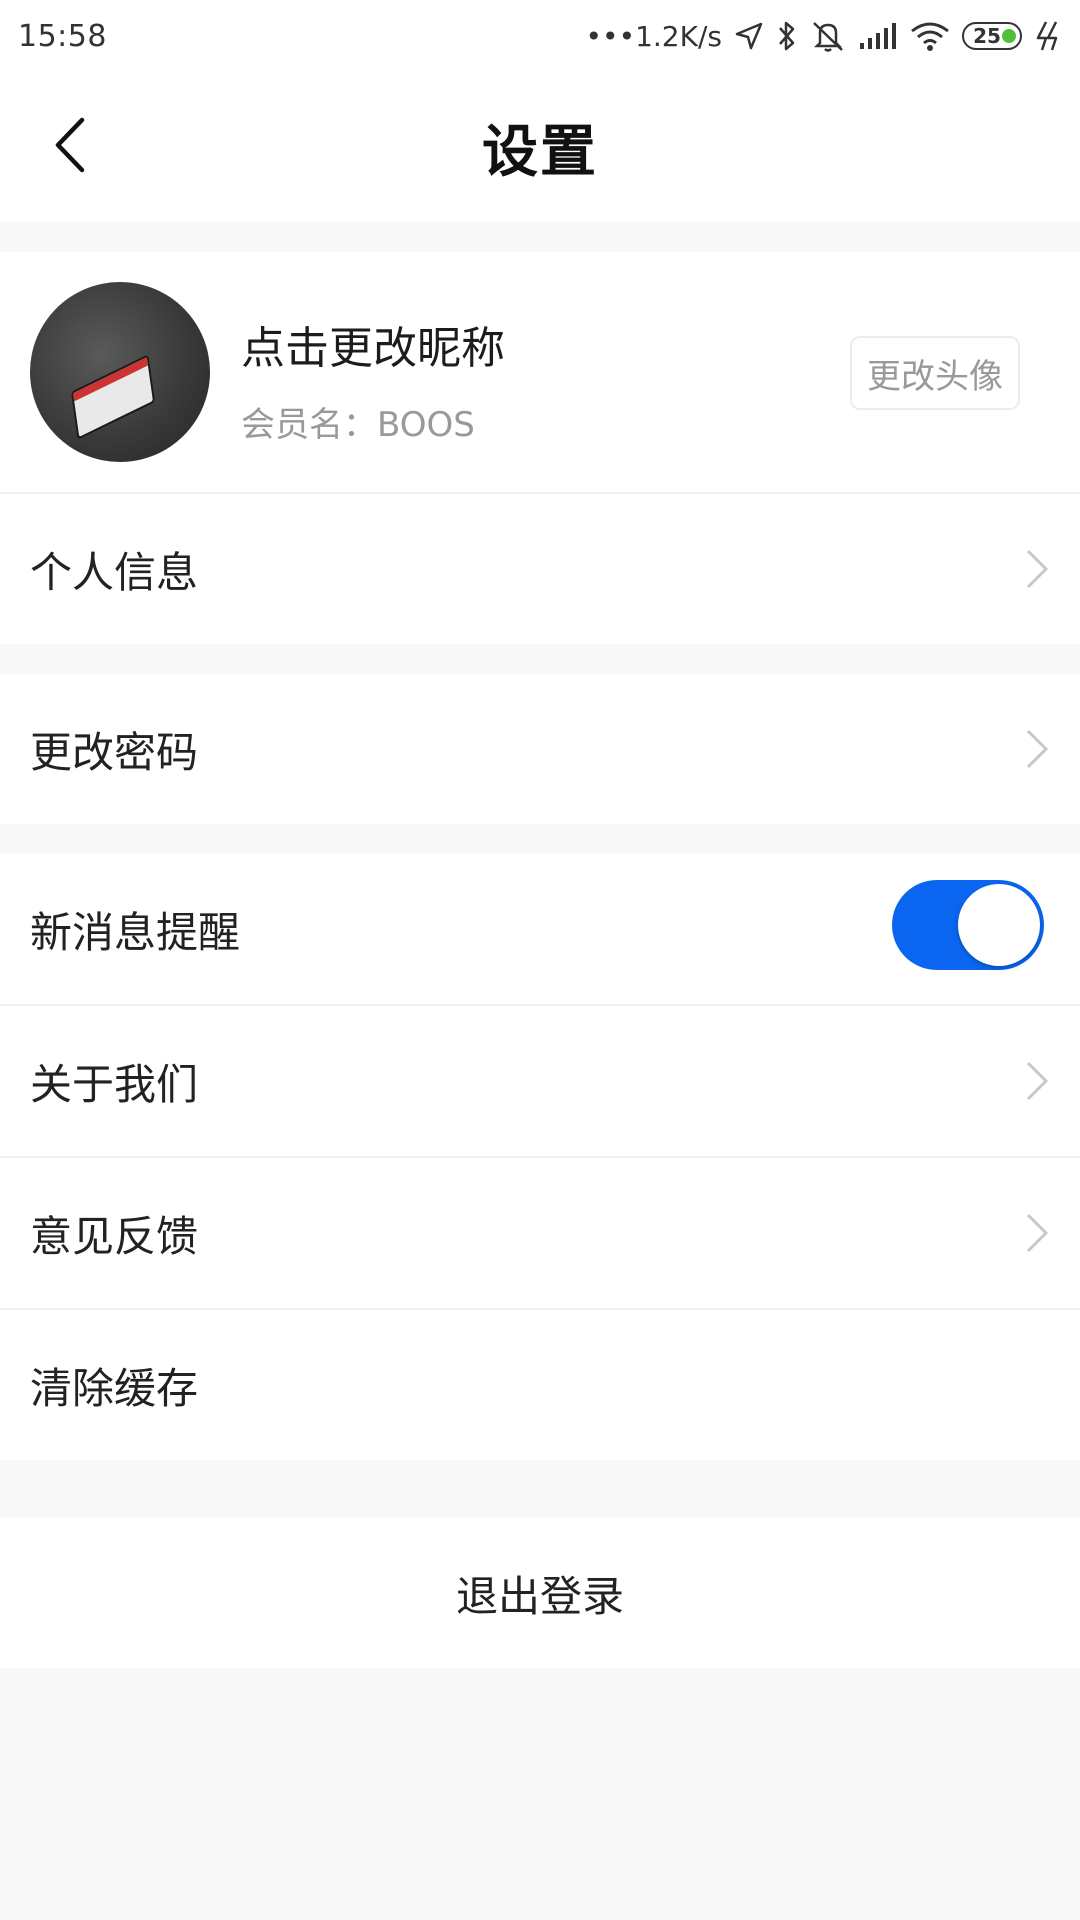 This screenshot has height=1920, width=1080. Describe the element at coordinates (114, 1084) in the screenshot. I see `about-us-label: 关于我们` at that location.